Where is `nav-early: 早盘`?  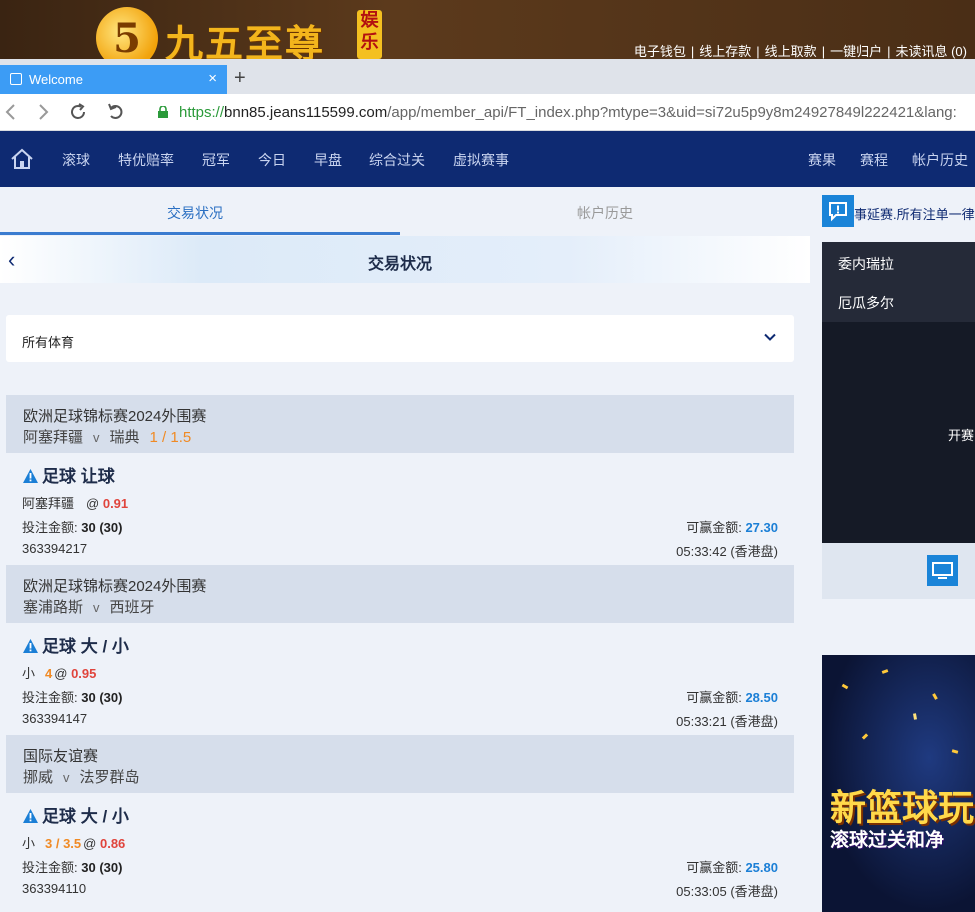
nav-early: 早盘 is located at coordinates (328, 160).